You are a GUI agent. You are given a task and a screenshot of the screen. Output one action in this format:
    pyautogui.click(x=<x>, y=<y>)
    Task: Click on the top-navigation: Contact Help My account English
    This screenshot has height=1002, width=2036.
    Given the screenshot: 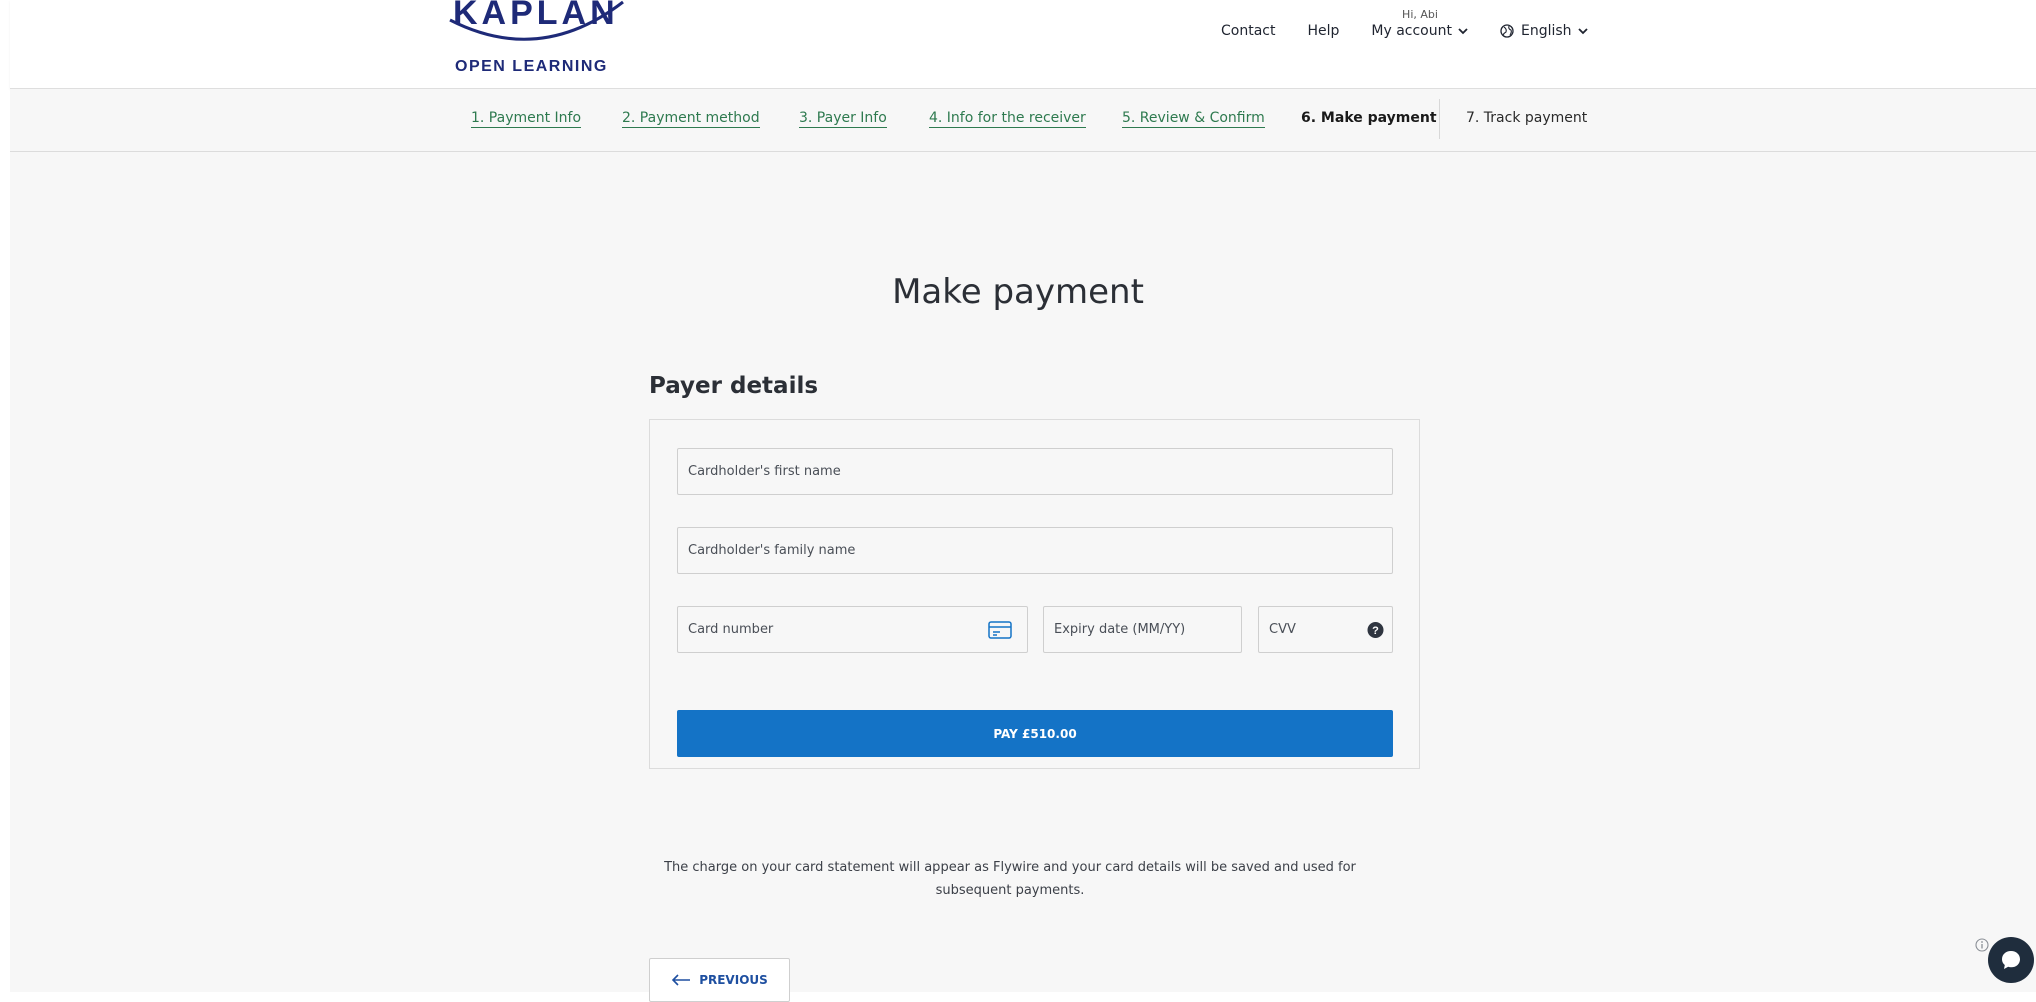 What is the action you would take?
    pyautogui.click(x=1404, y=31)
    